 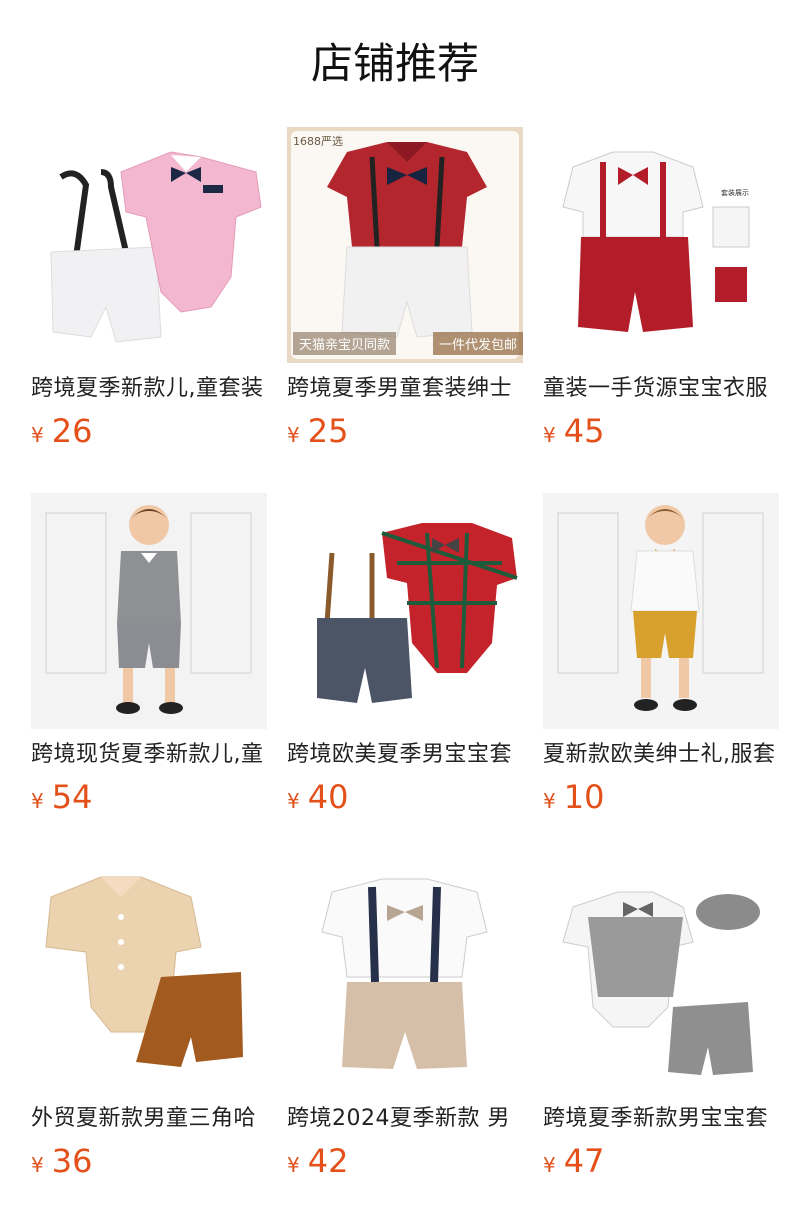 I want to click on product-price: ¥26, so click(x=149, y=431).